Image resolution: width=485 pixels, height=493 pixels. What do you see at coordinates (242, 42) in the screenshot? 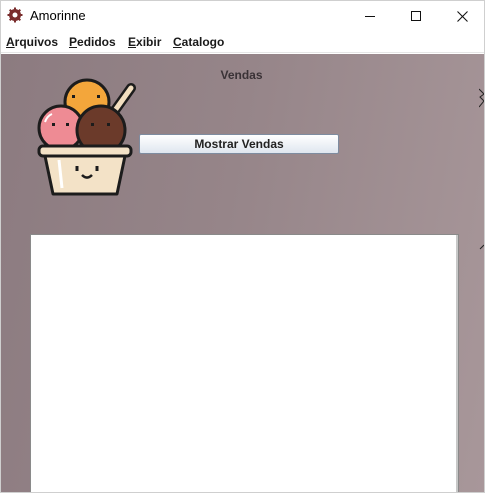
I see `menu-bar: Arquivos Pedidos Exibir Catalogo` at bounding box center [242, 42].